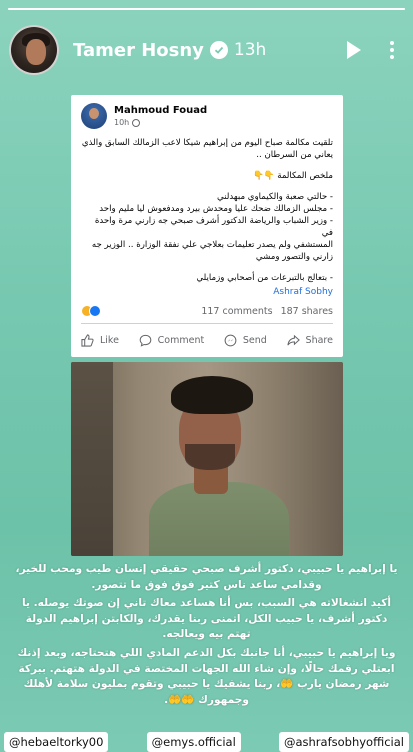 The width and height of the screenshot is (413, 752). Describe the element at coordinates (293, 340) in the screenshot. I see `share-icon` at that location.